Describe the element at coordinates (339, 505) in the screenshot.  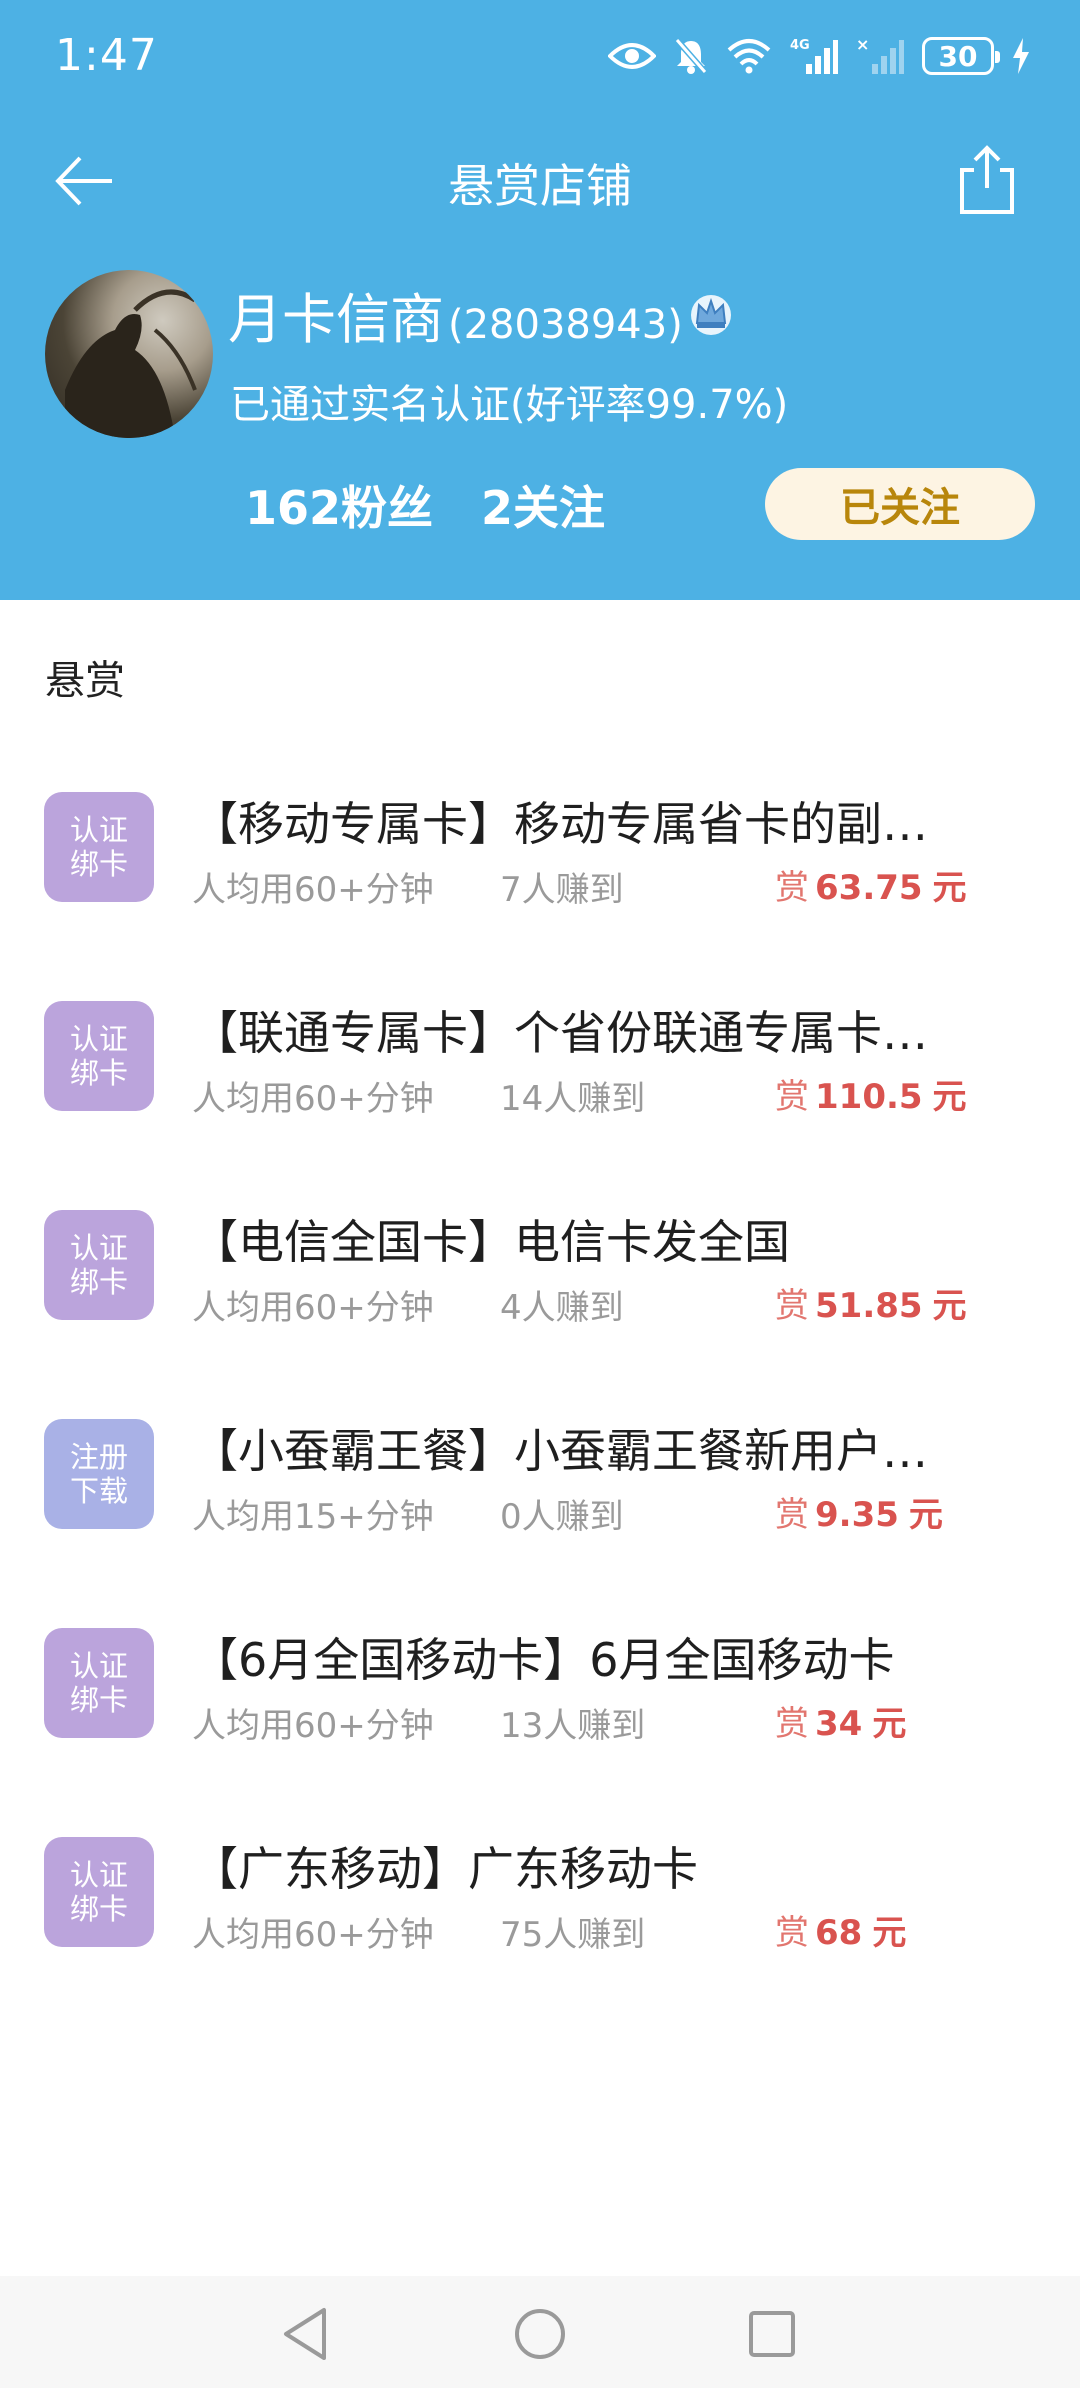
I see `fans-count: 162粉丝` at that location.